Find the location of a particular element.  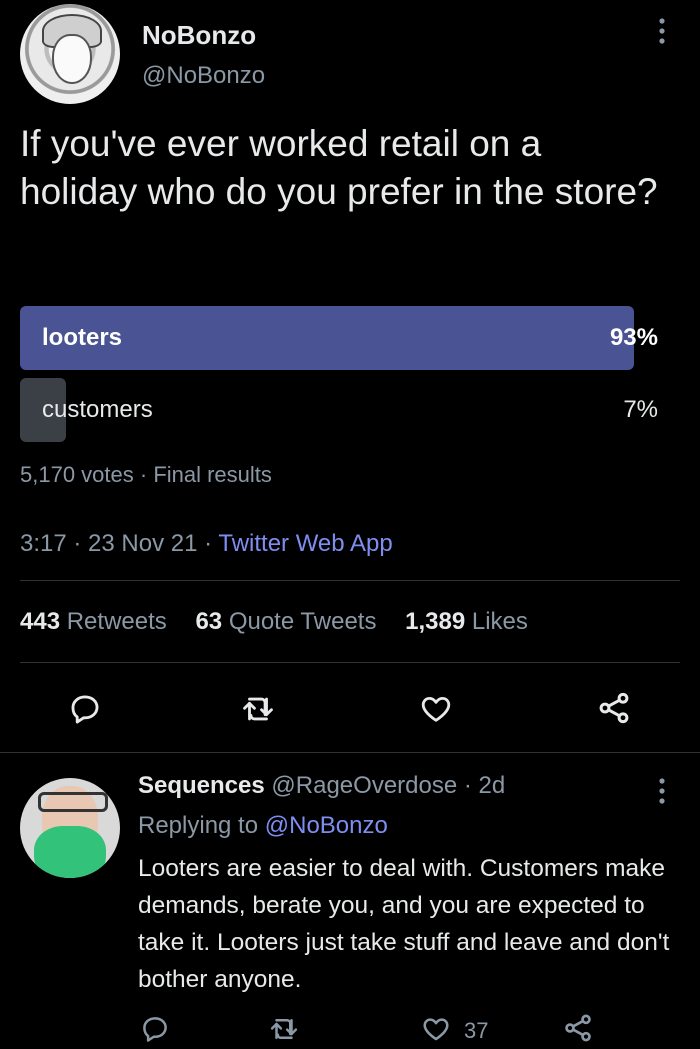

quotes-label: Quote Tweets is located at coordinates (302, 621).